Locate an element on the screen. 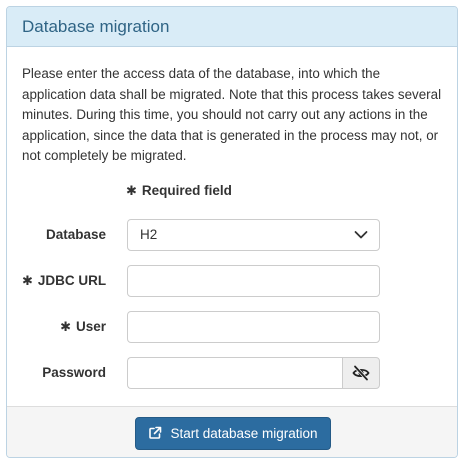  user-label-text: User is located at coordinates (90, 326).